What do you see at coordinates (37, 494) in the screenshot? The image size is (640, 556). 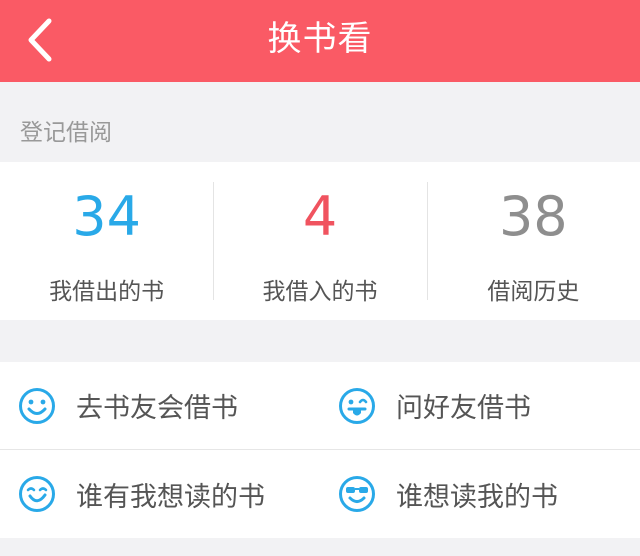 I see `grin-face-icon` at bounding box center [37, 494].